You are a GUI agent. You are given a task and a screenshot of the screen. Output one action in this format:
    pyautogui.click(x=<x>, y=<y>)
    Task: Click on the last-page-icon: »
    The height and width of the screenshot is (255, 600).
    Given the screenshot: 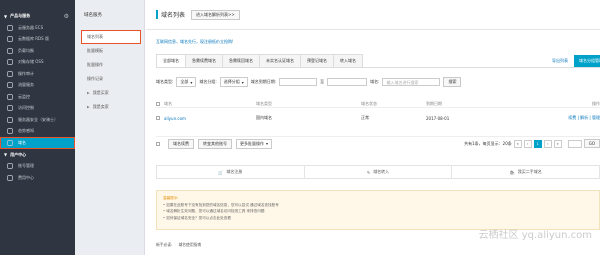 What is the action you would take?
    pyautogui.click(x=557, y=143)
    